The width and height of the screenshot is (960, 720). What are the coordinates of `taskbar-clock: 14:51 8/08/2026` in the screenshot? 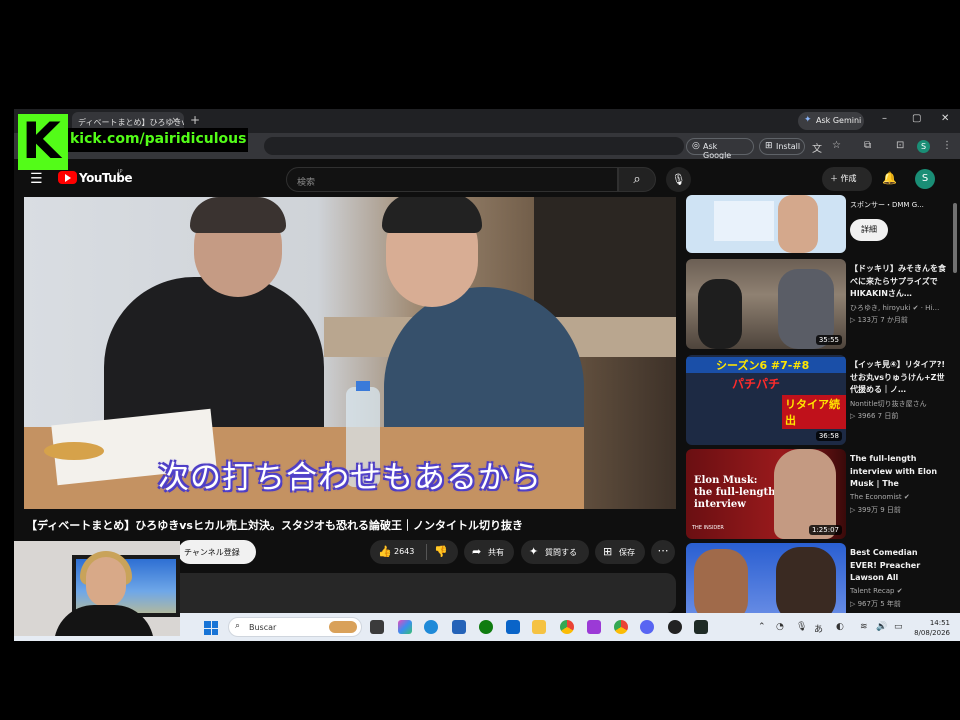 It's located at (931, 628).